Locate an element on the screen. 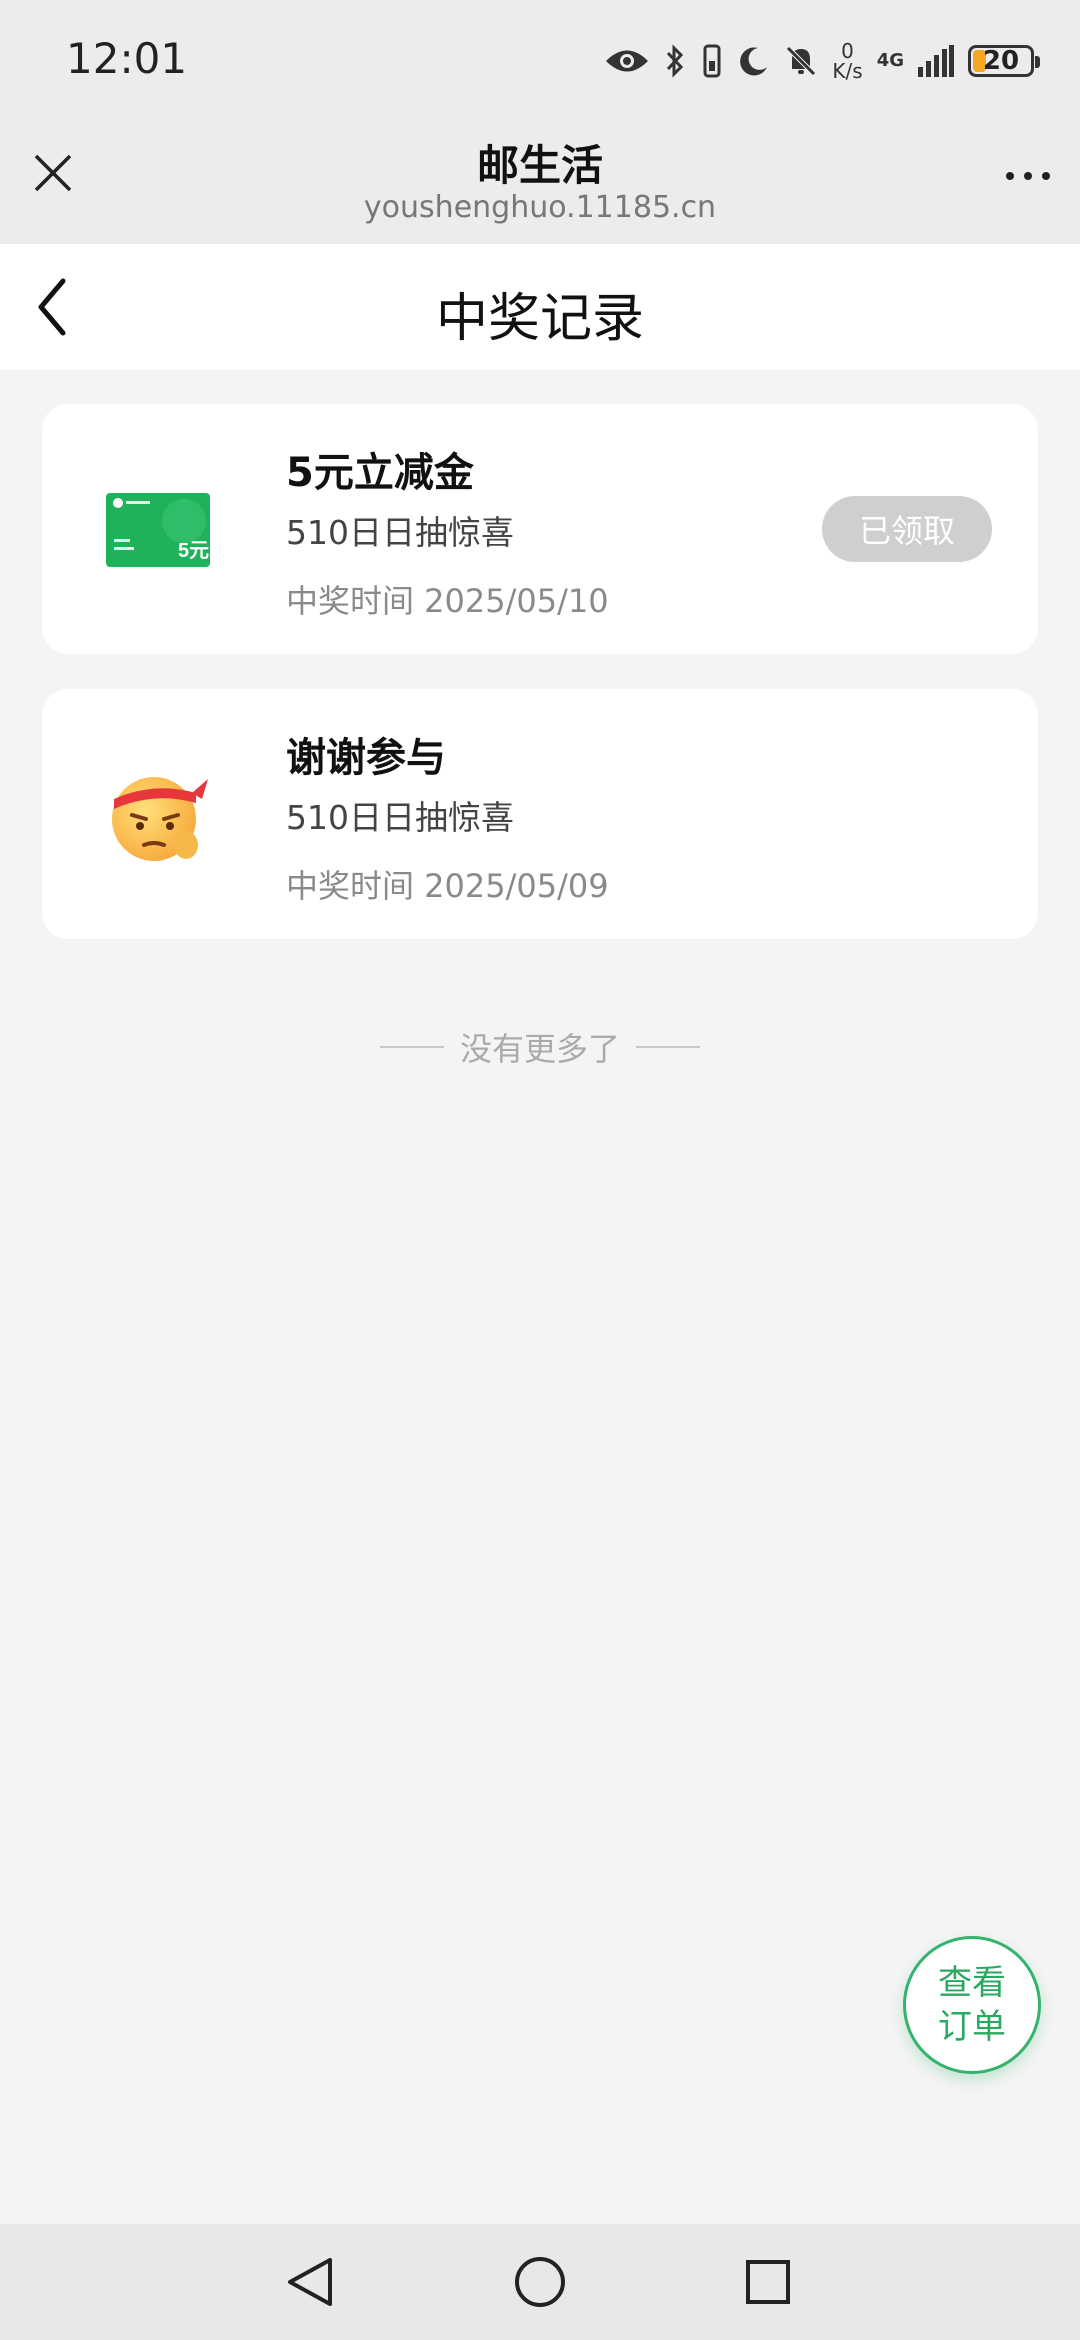 Image resolution: width=1080 pixels, height=2340 pixels. view-orders-label: 查看 订单 is located at coordinates (972, 2005).